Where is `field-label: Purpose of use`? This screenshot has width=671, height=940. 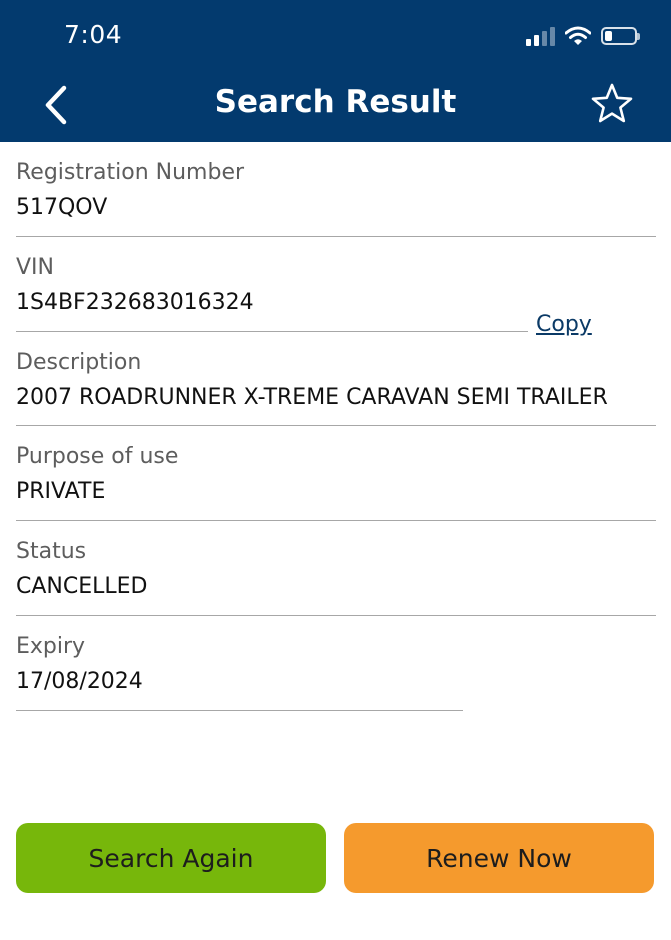
field-label: Purpose of use is located at coordinates (97, 457).